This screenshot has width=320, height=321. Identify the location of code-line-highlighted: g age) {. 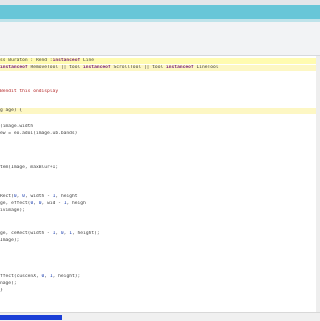
(158, 111).